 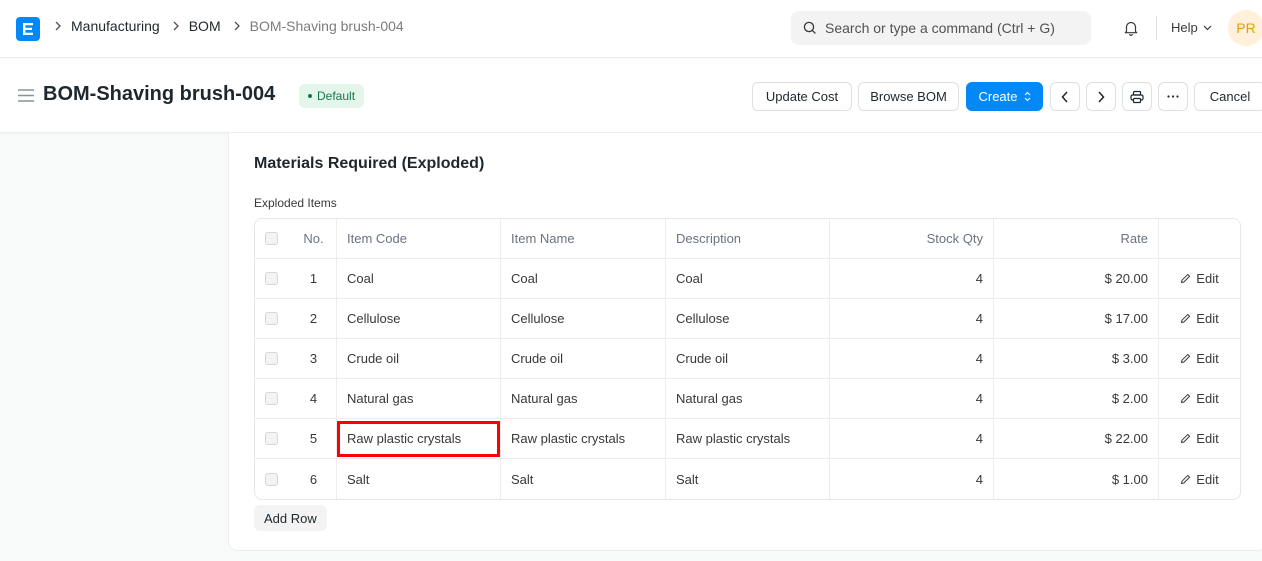 I want to click on help-dropdown: Help, so click(x=1191, y=27).